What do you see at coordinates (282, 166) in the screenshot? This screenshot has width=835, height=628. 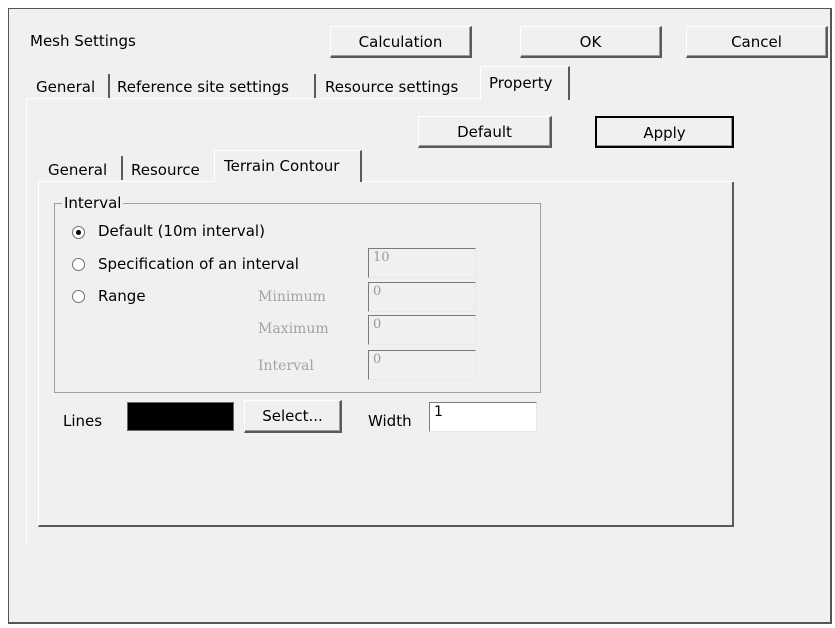 I see `subtab-terrain-contour-label: Terrain Contour` at bounding box center [282, 166].